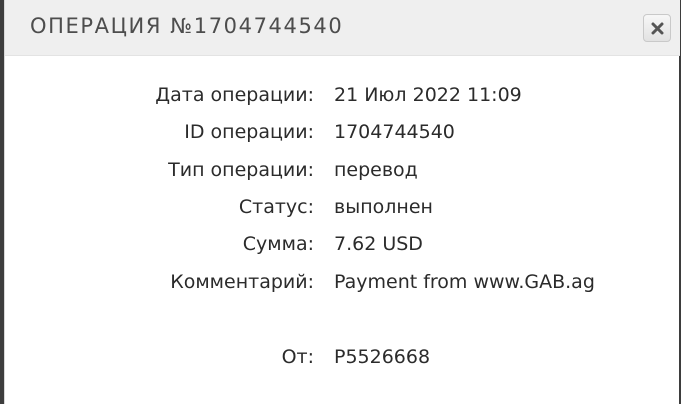  I want to click on dialog-title: ОПЕРАЦИЯ №1704744540, so click(187, 26).